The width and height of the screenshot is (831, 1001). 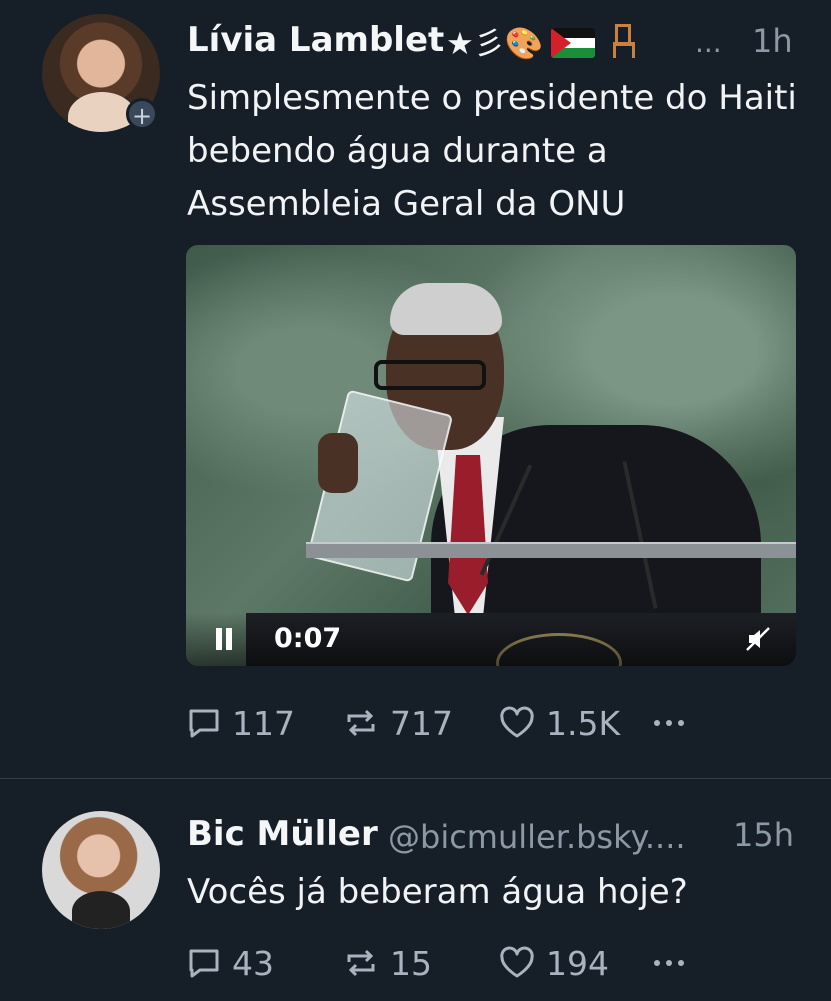 I want to click on chair-icon, so click(x=625, y=41).